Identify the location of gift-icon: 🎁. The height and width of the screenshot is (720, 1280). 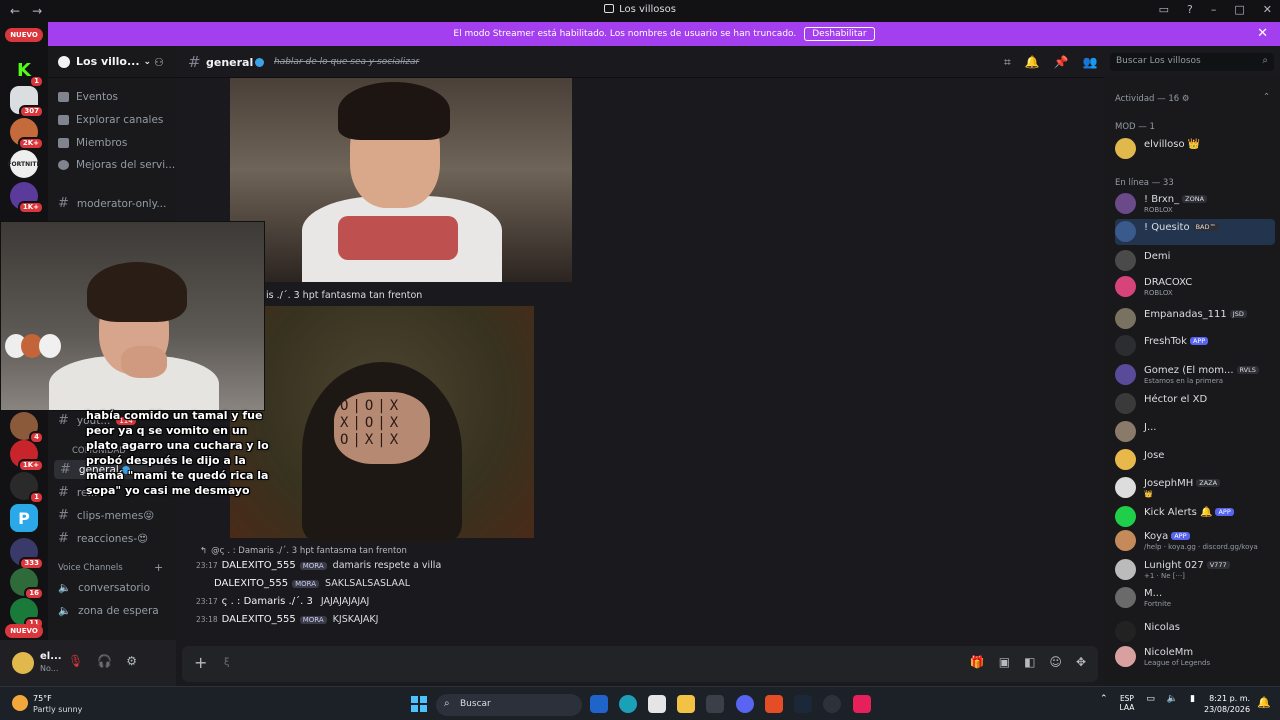
(977, 662).